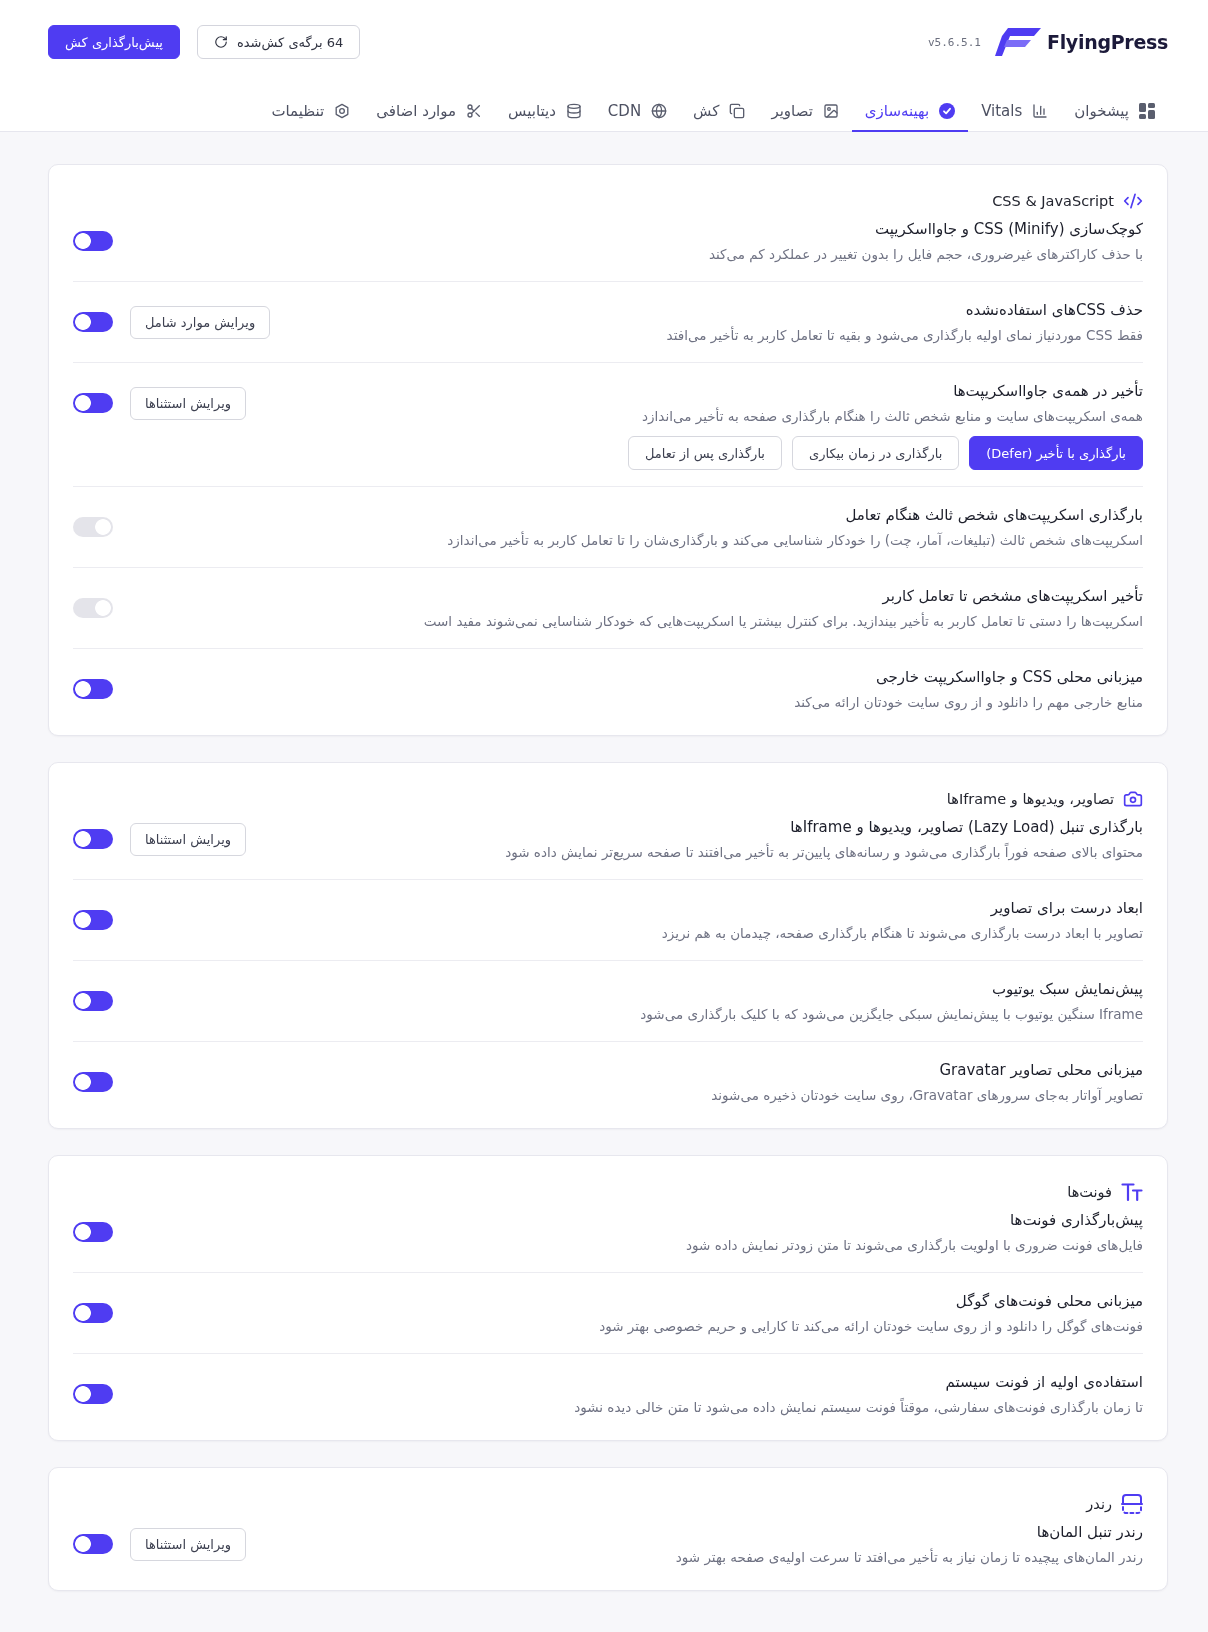  Describe the element at coordinates (891, 1015) in the screenshot. I see `setting-description: Iframe سنگین یوتیوب با پیش‌نمایش سبکی جایگزین می‌شود که با کلیک بارگذاری می‌شود` at that location.